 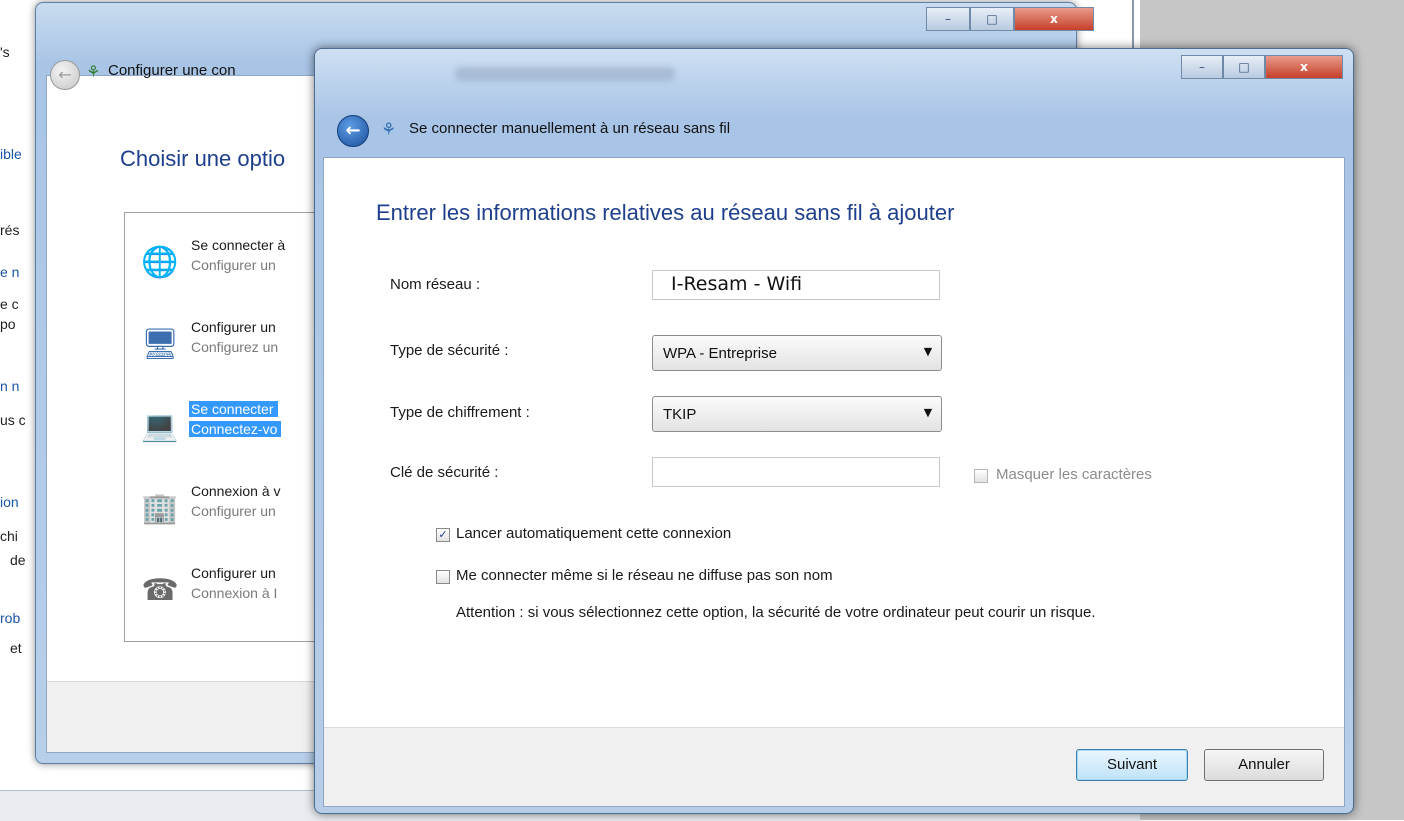 What do you see at coordinates (160, 262) in the screenshot?
I see `globe-network-icon: 🌐` at bounding box center [160, 262].